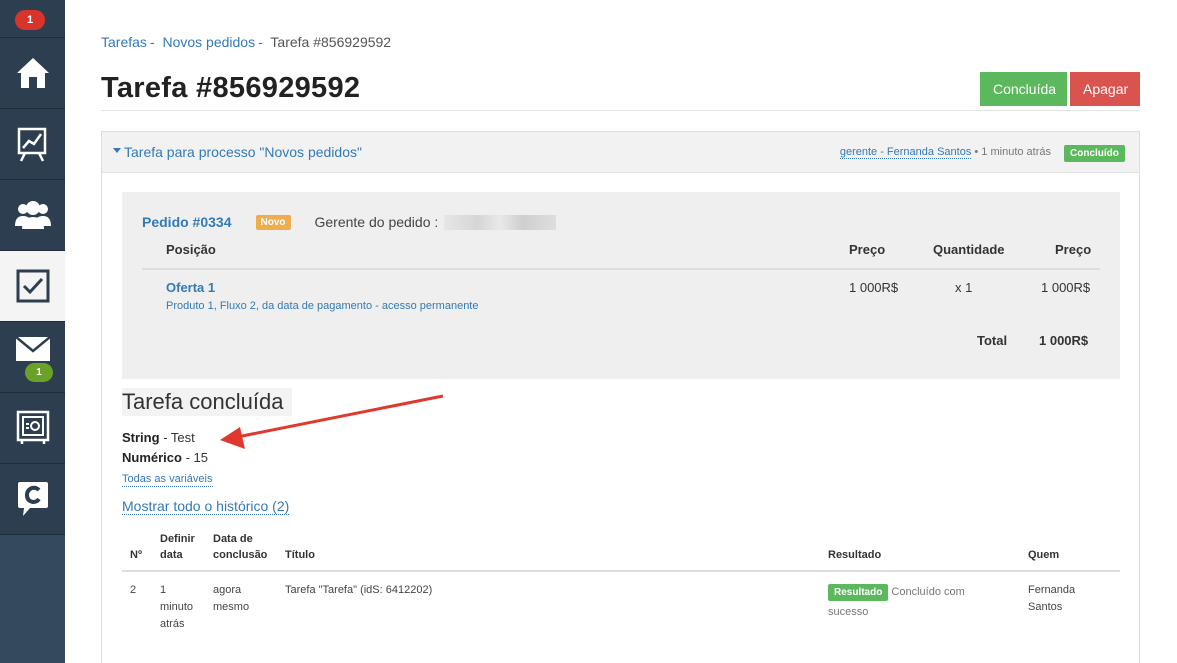 The height and width of the screenshot is (663, 1177). What do you see at coordinates (500, 222) in the screenshot?
I see `order-manager-redacted` at bounding box center [500, 222].